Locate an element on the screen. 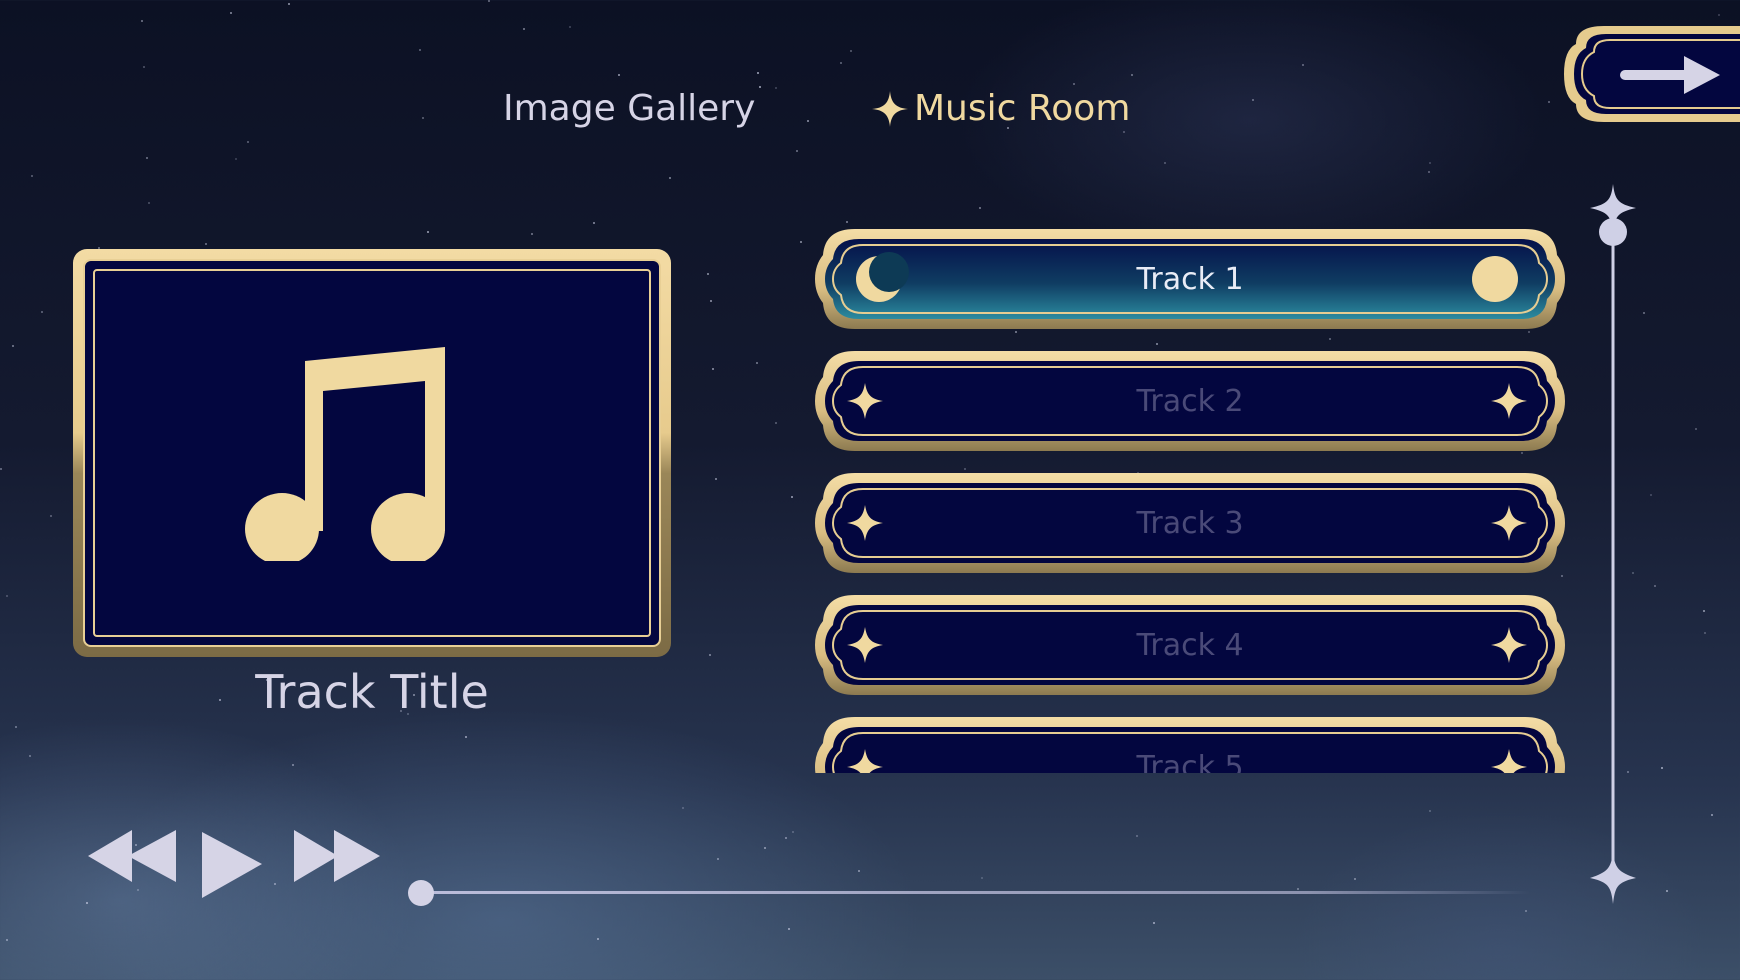 This screenshot has height=980, width=1740. sparkle-icon is located at coordinates (890, 108).